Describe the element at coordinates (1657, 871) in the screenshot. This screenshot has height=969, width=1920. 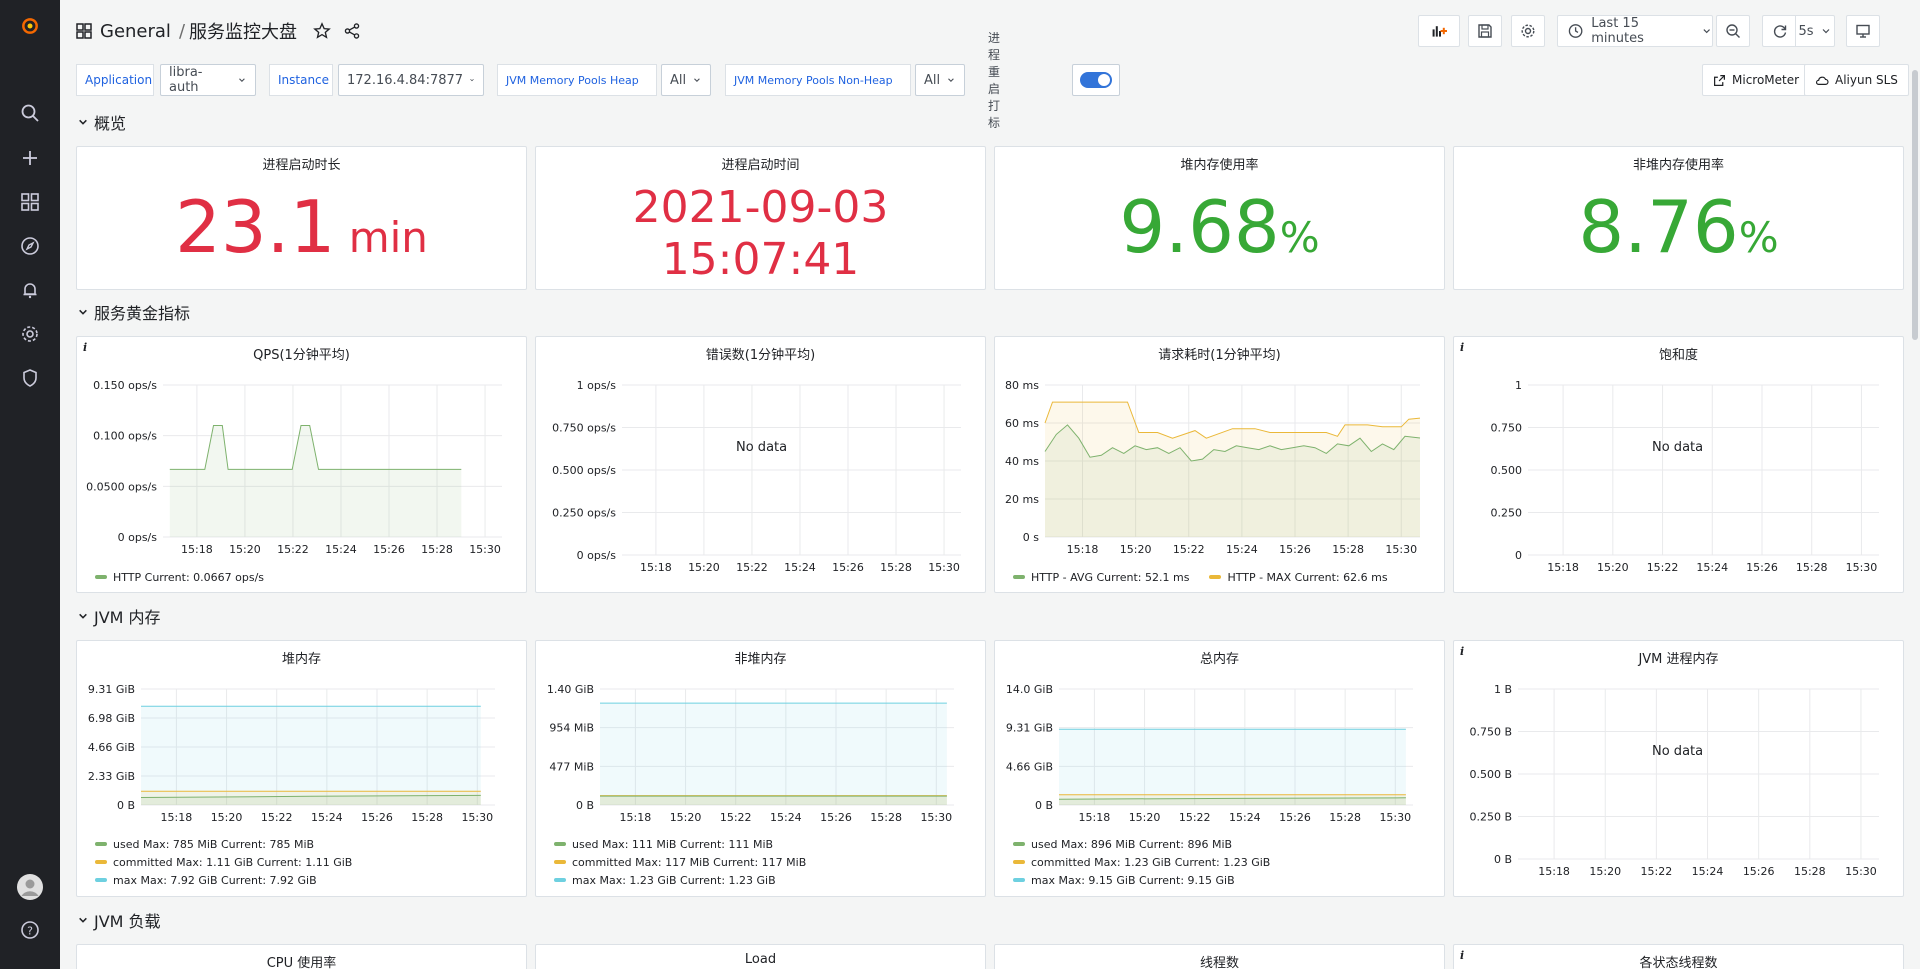
I see `x-tick-label: 15:22` at that location.